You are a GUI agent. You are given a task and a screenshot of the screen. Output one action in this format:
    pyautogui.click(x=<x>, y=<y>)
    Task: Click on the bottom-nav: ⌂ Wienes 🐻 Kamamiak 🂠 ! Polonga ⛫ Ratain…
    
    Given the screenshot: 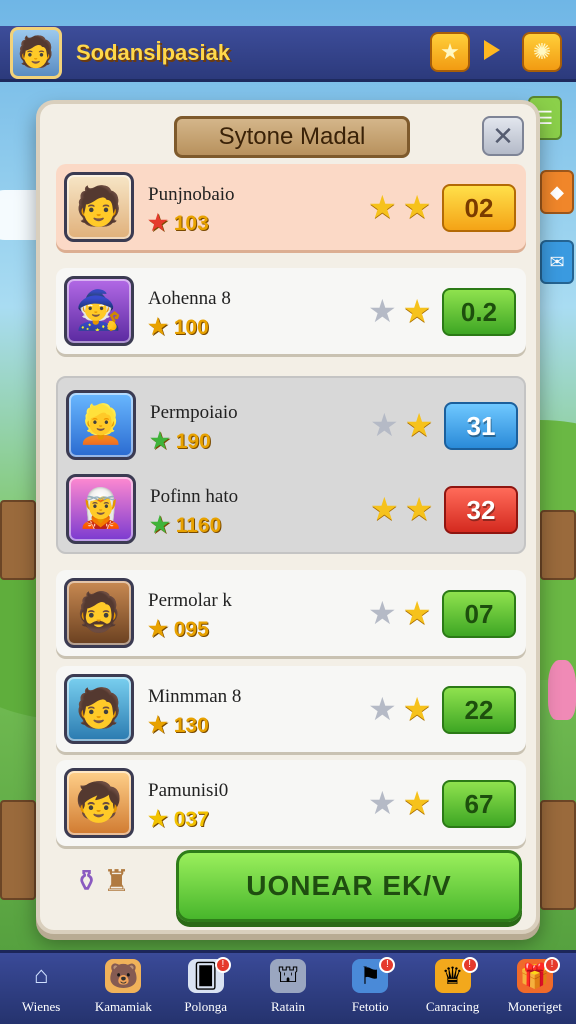 What is the action you would take?
    pyautogui.click(x=288, y=987)
    